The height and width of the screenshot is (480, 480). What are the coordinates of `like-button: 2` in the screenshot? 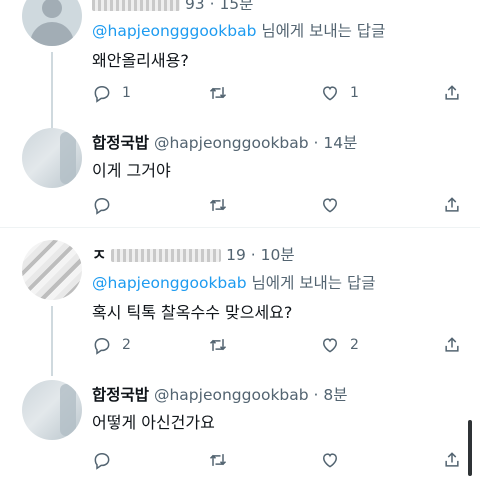 It's located at (339, 345).